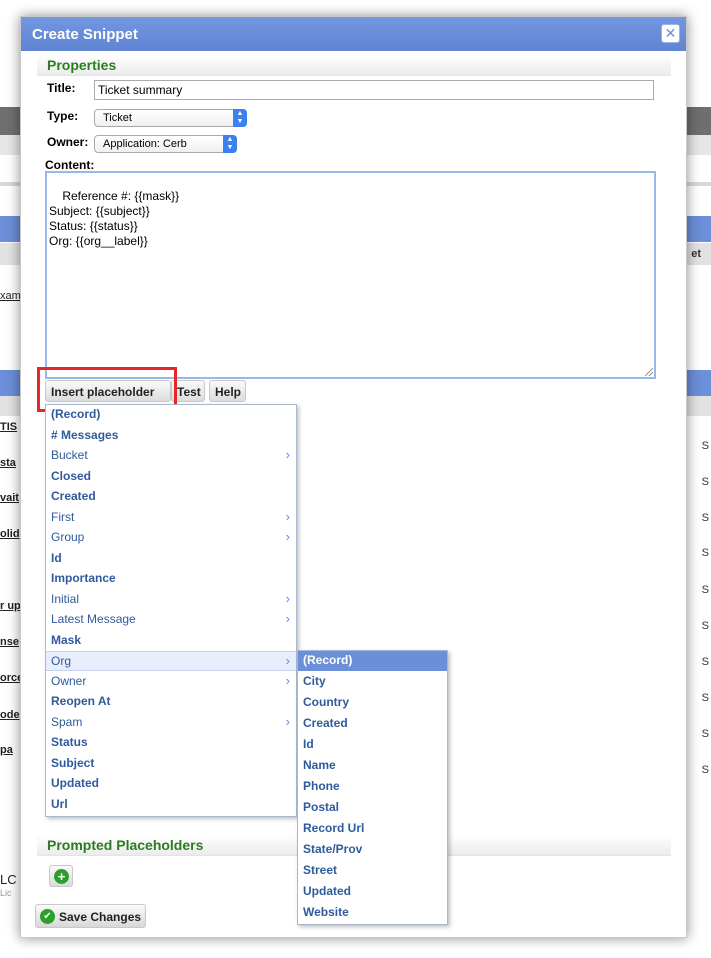  What do you see at coordinates (61, 88) in the screenshot?
I see `title-label: Title:` at bounding box center [61, 88].